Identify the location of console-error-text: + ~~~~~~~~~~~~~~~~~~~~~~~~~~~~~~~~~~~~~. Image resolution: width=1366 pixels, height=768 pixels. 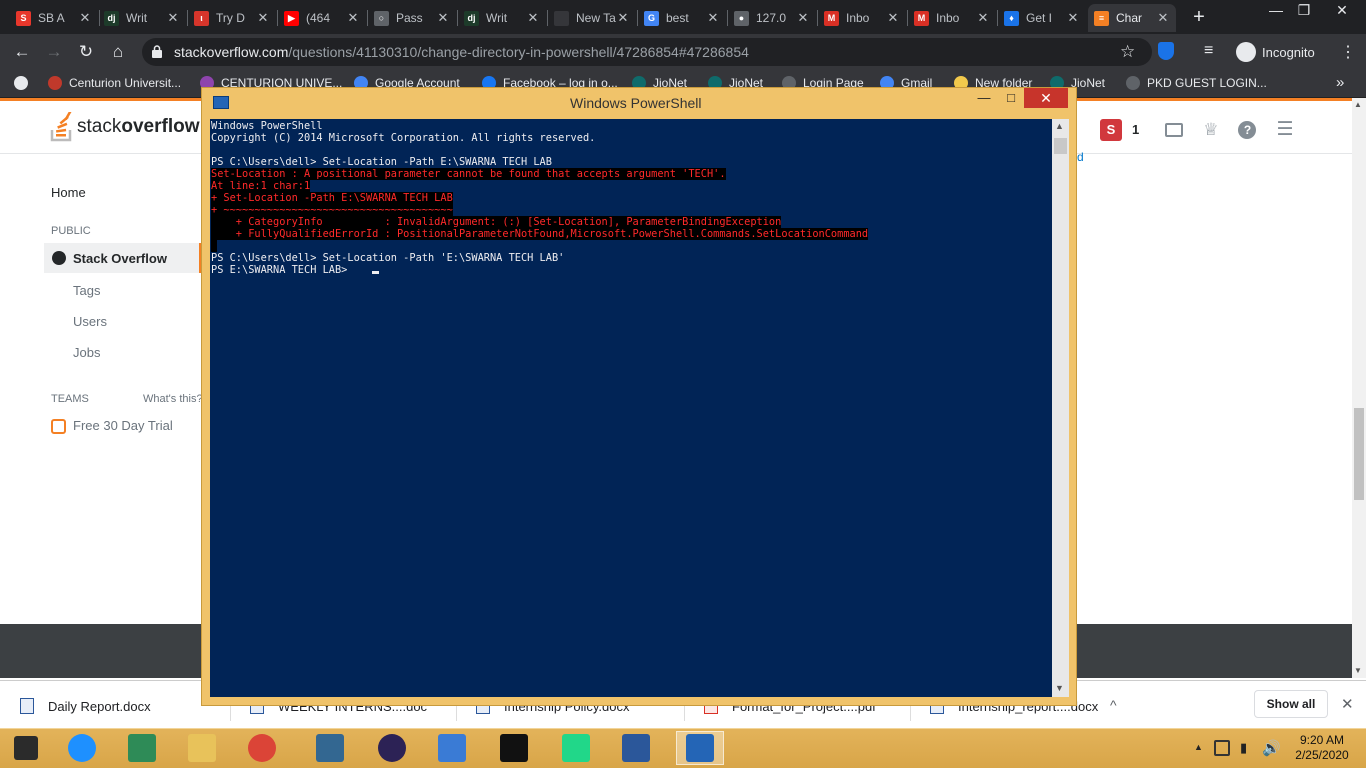
(332, 210).